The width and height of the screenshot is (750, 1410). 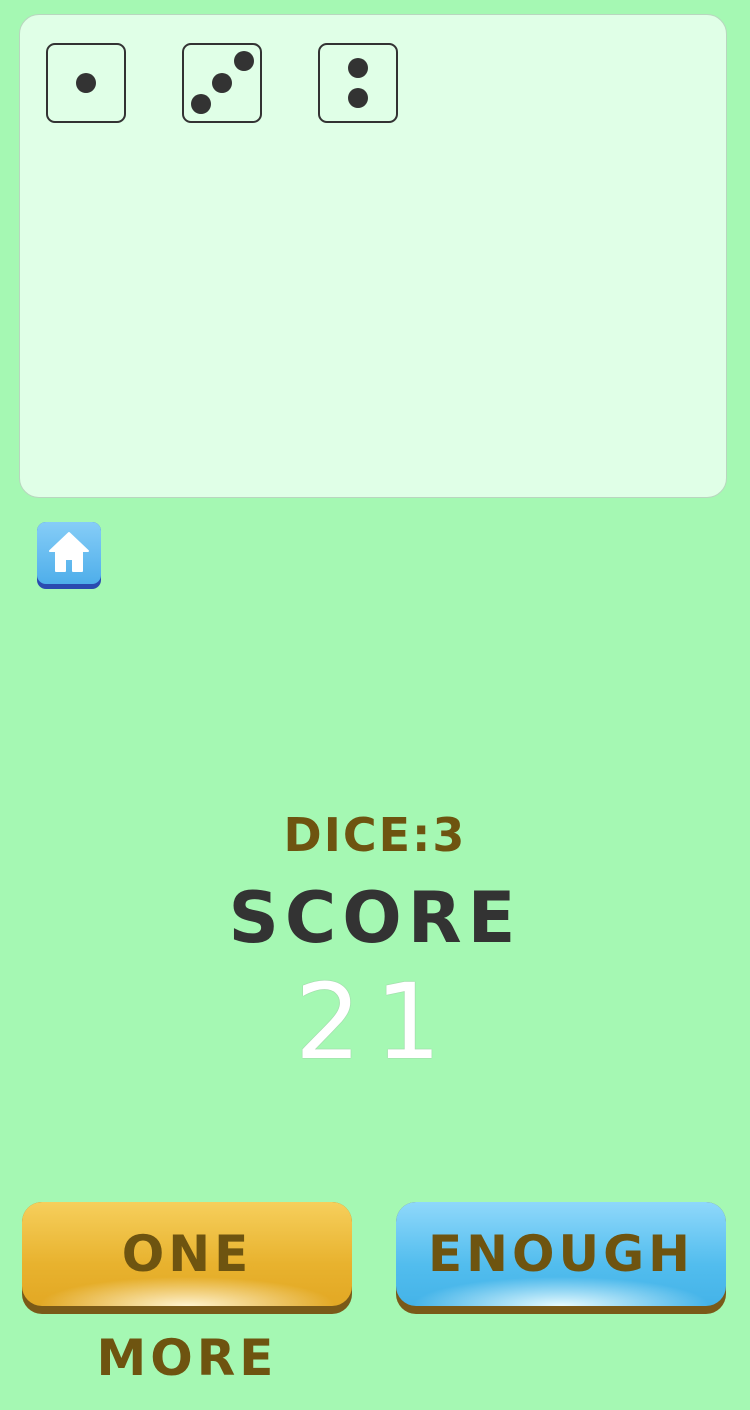 I want to click on one-more-button: ONE MORE, so click(x=187, y=1294).